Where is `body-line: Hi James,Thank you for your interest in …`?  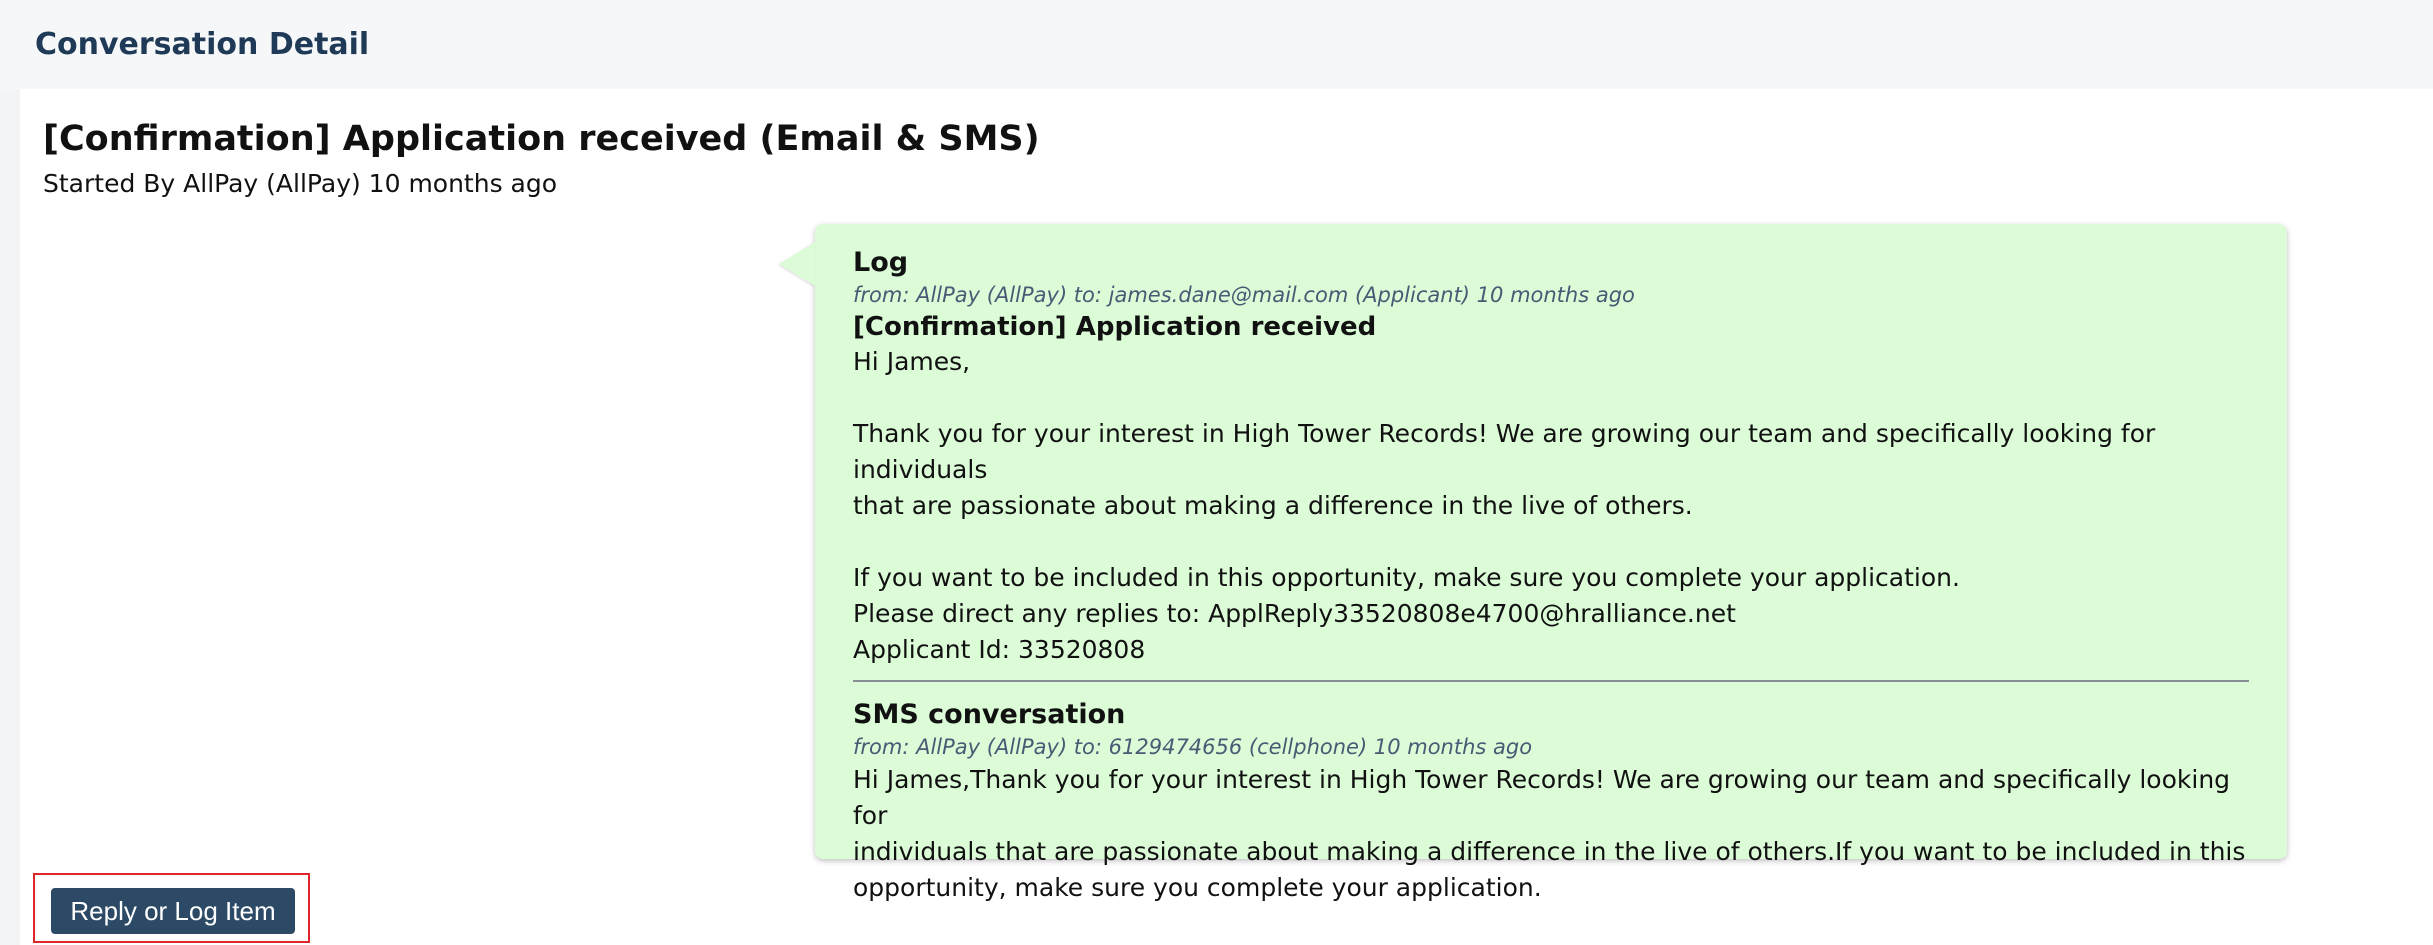 body-line: Hi James,Thank you for your interest in … is located at coordinates (1542, 797).